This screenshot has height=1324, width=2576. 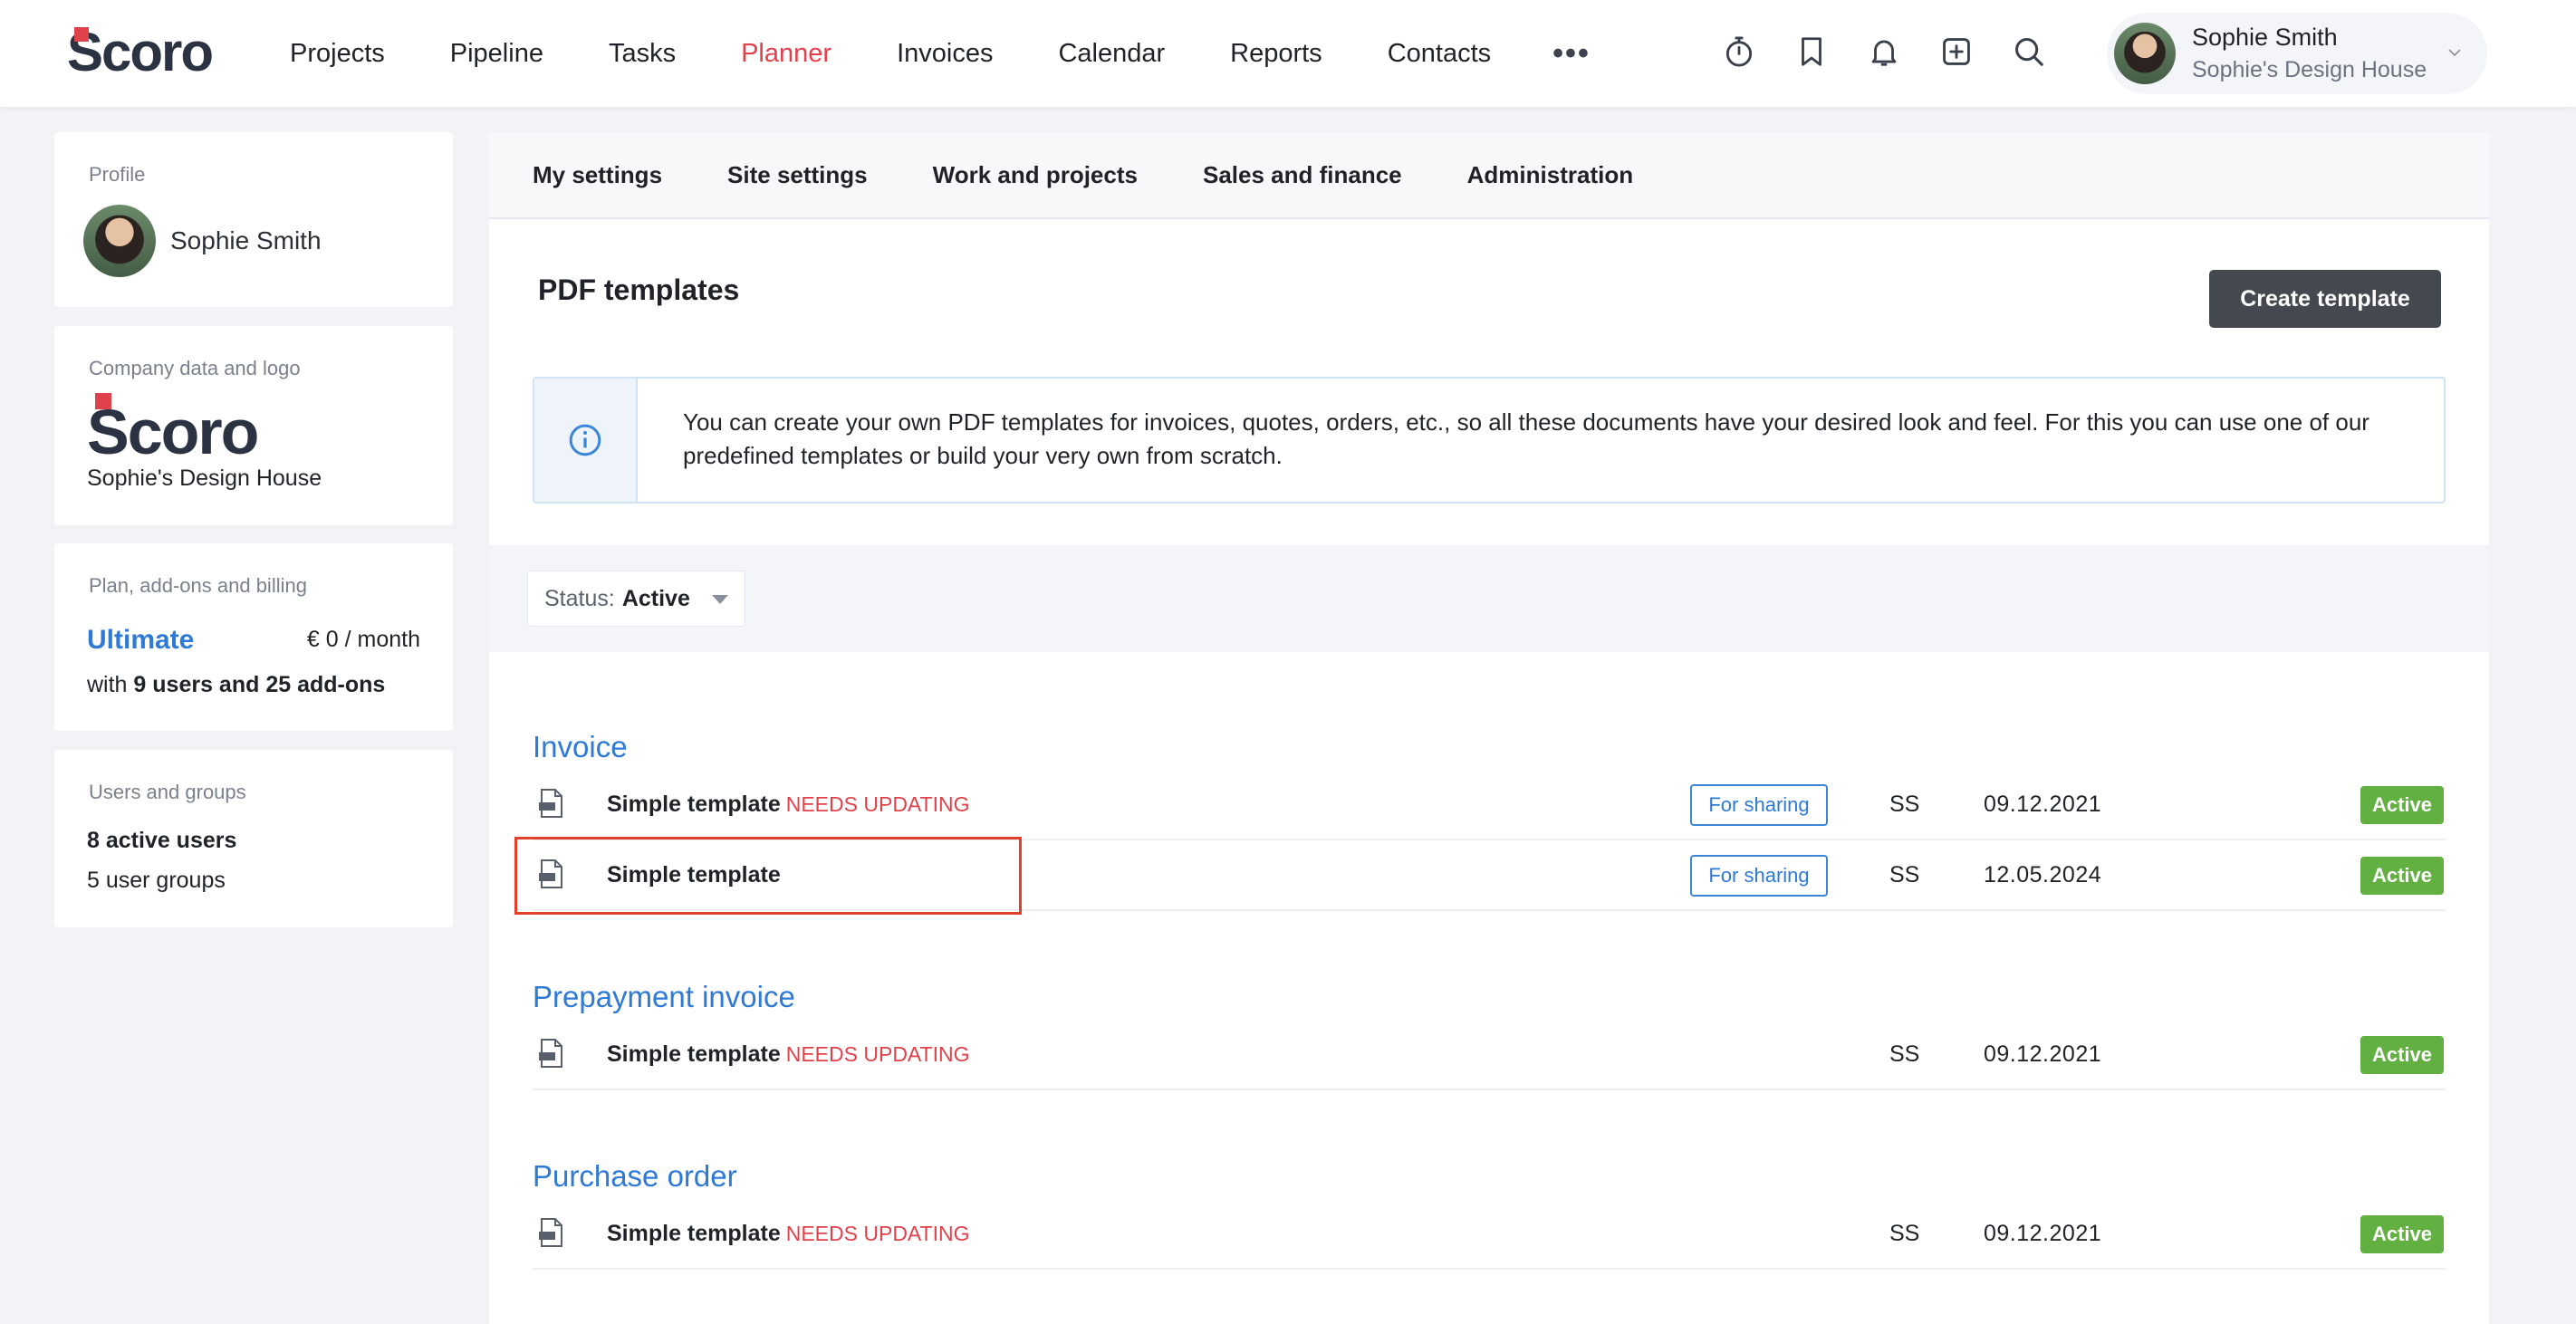 What do you see at coordinates (496, 54) in the screenshot?
I see `nav-pipeline: Pipeline` at bounding box center [496, 54].